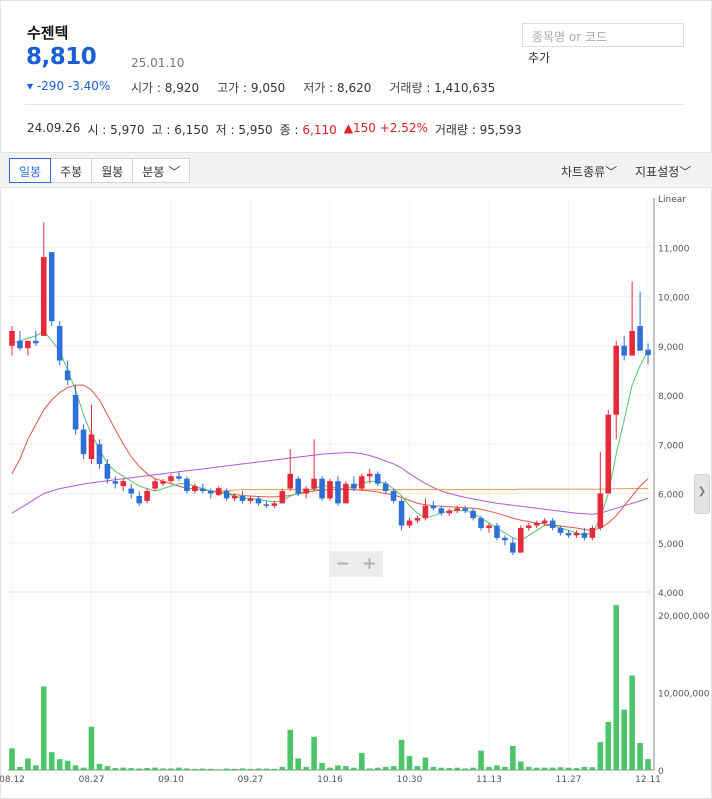 The image size is (712, 799). I want to click on ma60-line, so click(433, 490).